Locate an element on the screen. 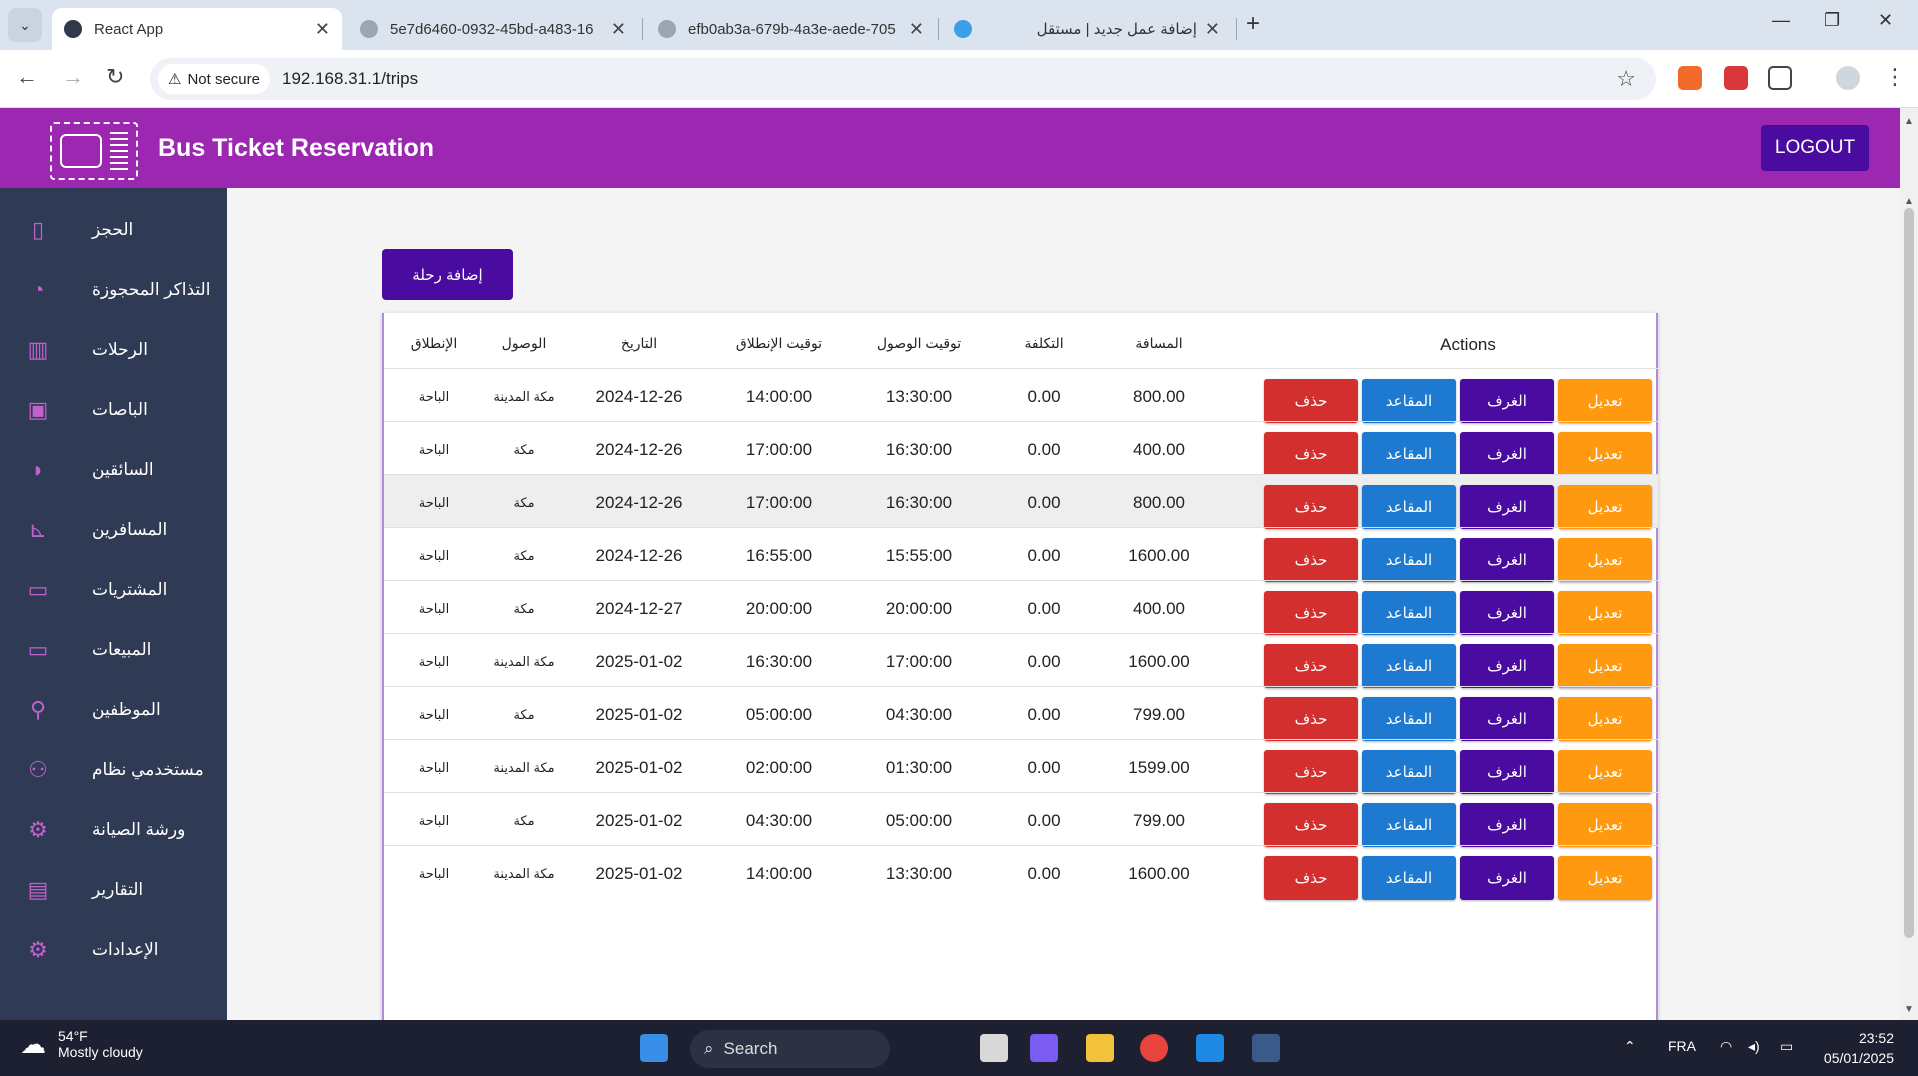  weather-widget: ☁ 54°F Mostly cloudy is located at coordinates (81, 1044).